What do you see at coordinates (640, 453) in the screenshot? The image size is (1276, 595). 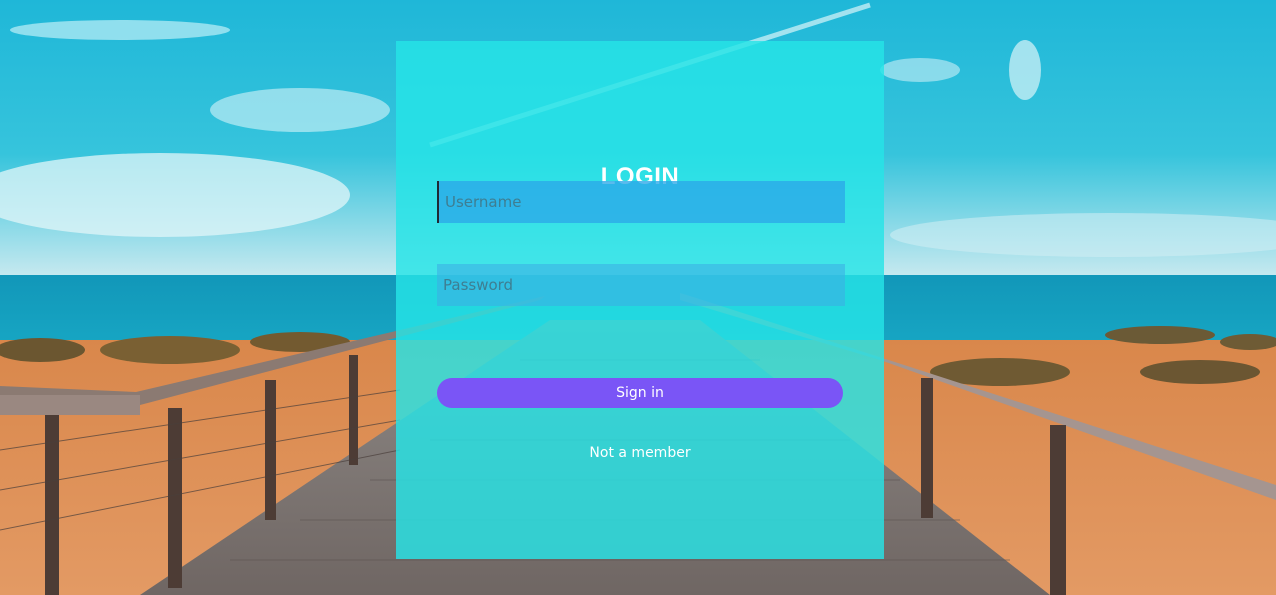 I see `not-a-member-link: Not a member` at bounding box center [640, 453].